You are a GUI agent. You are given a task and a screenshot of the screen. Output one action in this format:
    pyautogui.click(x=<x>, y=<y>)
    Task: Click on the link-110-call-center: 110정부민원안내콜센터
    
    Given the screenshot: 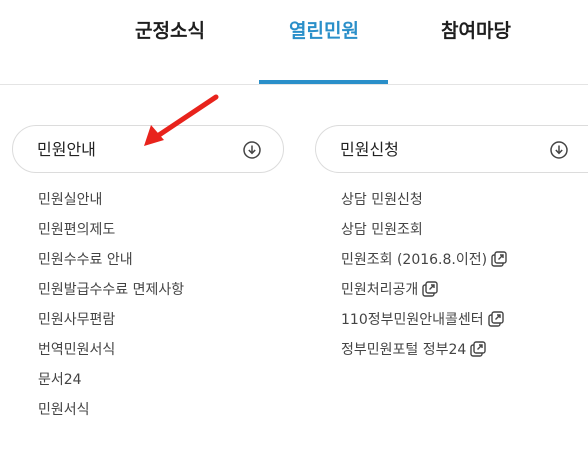 What is the action you would take?
    pyautogui.click(x=451, y=320)
    